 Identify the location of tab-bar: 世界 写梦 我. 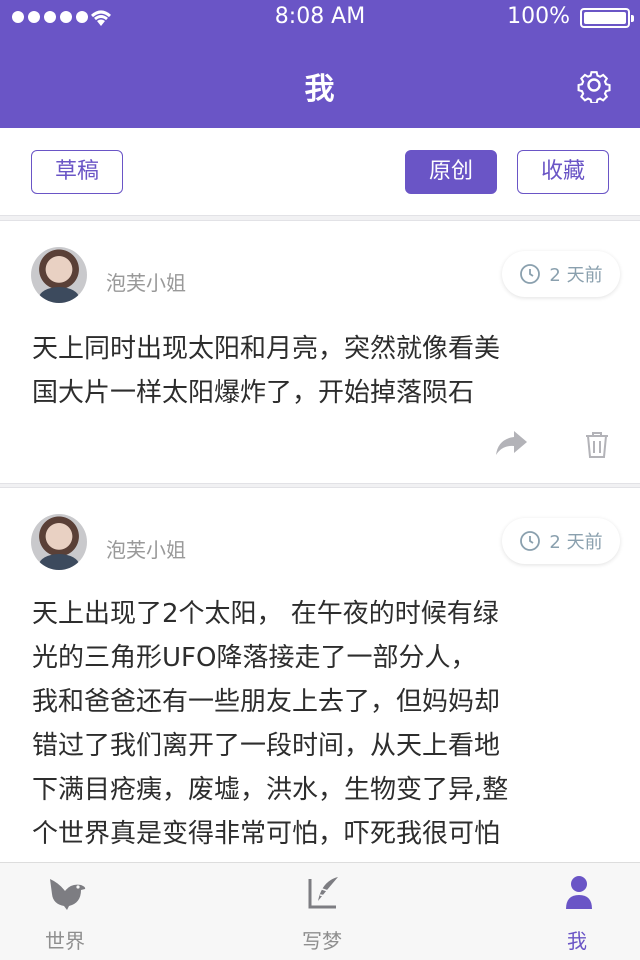
(320, 911).